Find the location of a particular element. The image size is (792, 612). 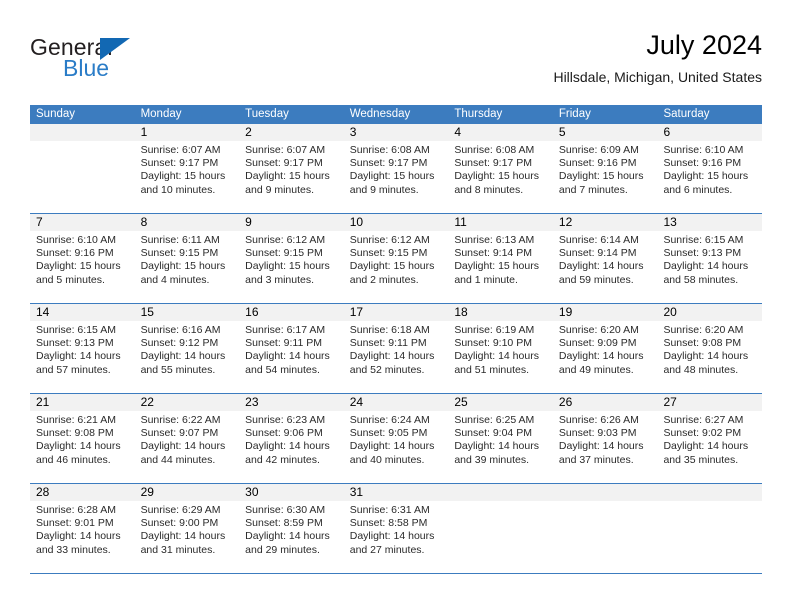

day-number: 4 is located at coordinates (500, 132).